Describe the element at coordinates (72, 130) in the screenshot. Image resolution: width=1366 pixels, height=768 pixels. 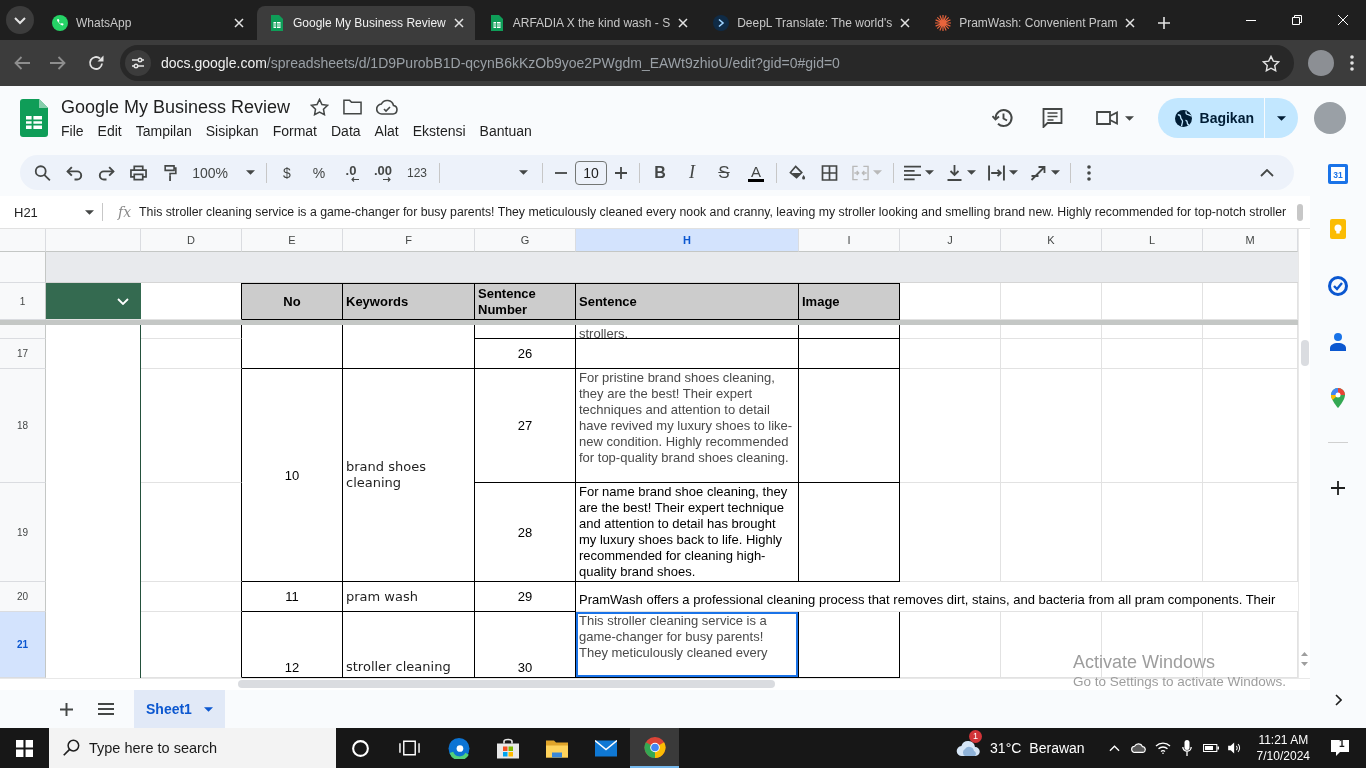
I see `menu-item: File` at that location.